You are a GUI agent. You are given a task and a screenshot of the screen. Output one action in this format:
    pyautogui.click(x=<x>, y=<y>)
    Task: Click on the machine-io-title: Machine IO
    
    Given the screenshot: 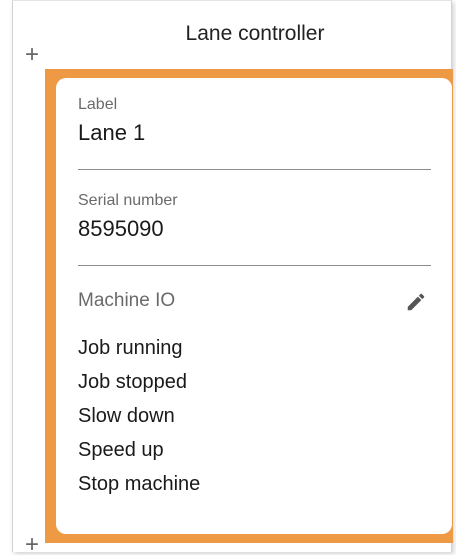 What is the action you would take?
    pyautogui.click(x=127, y=300)
    